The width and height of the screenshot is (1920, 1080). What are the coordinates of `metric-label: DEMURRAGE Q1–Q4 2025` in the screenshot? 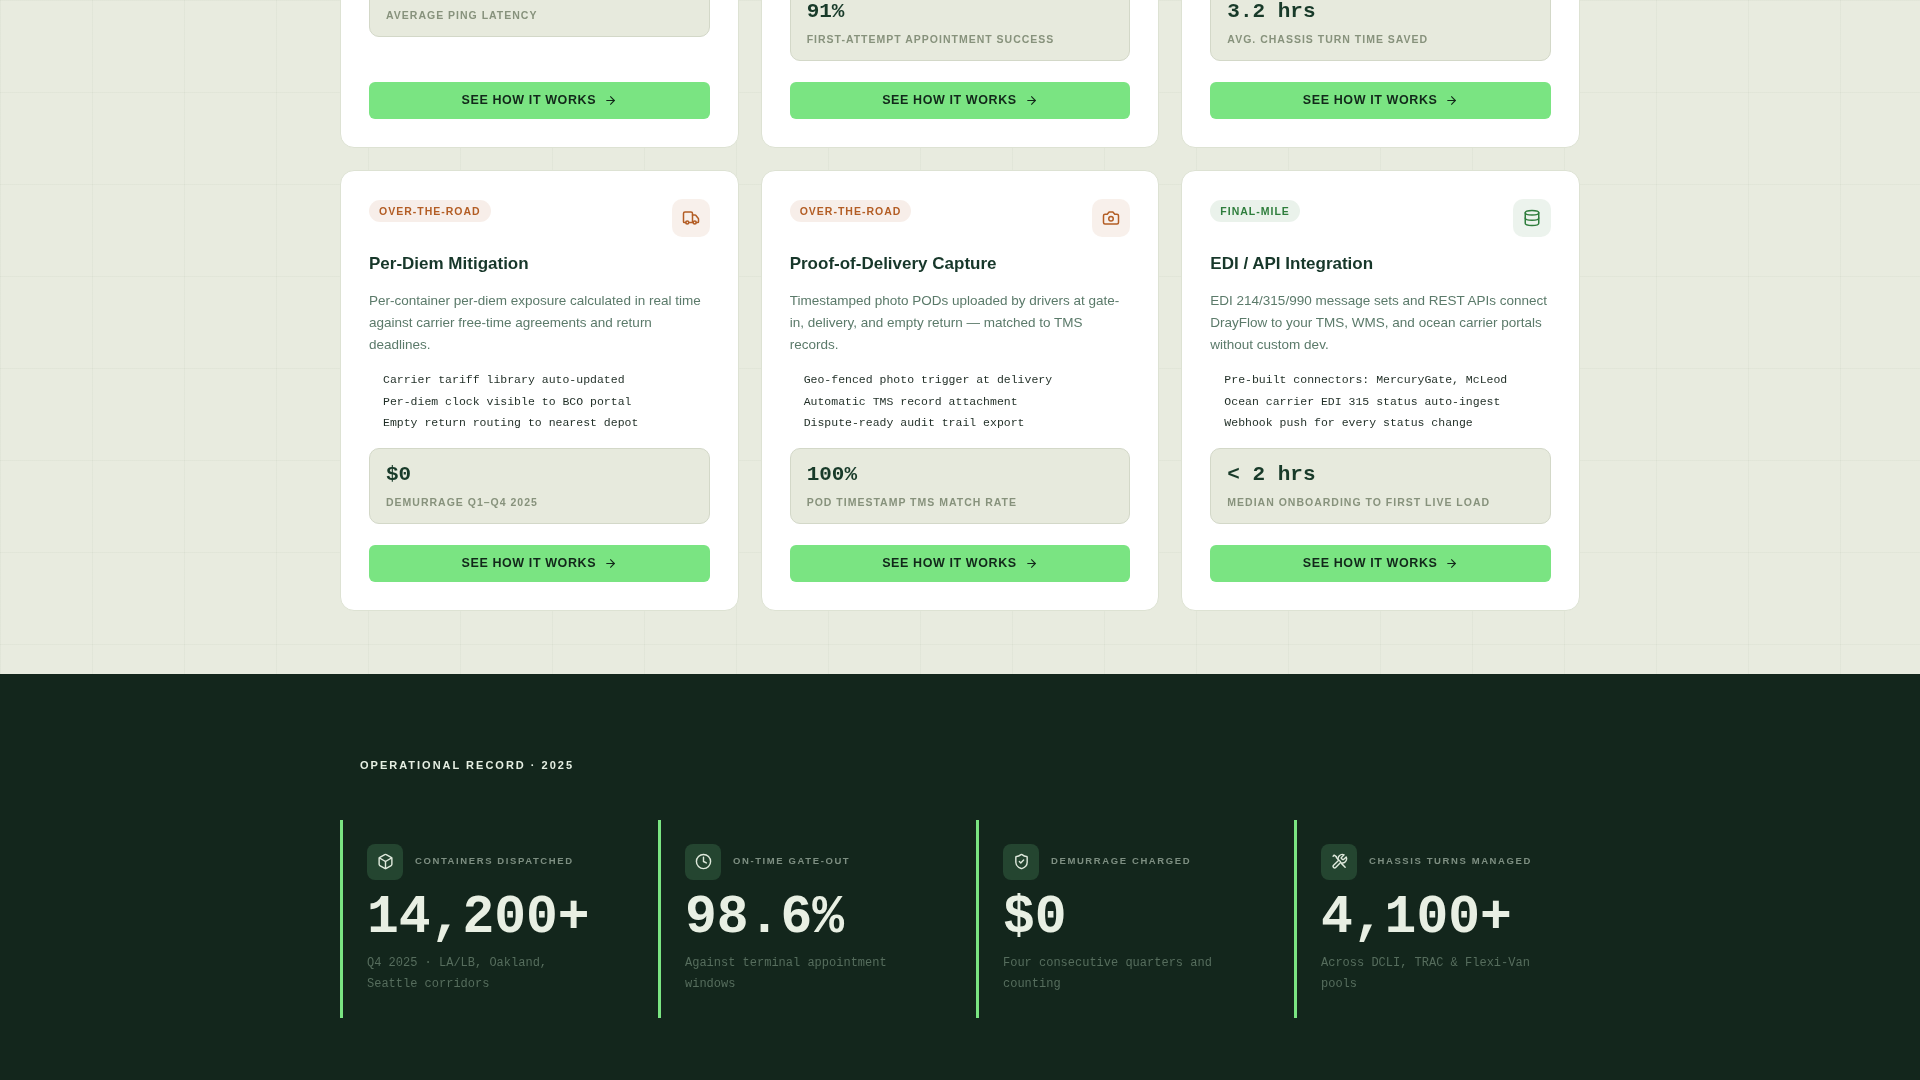 It's located at (462, 502).